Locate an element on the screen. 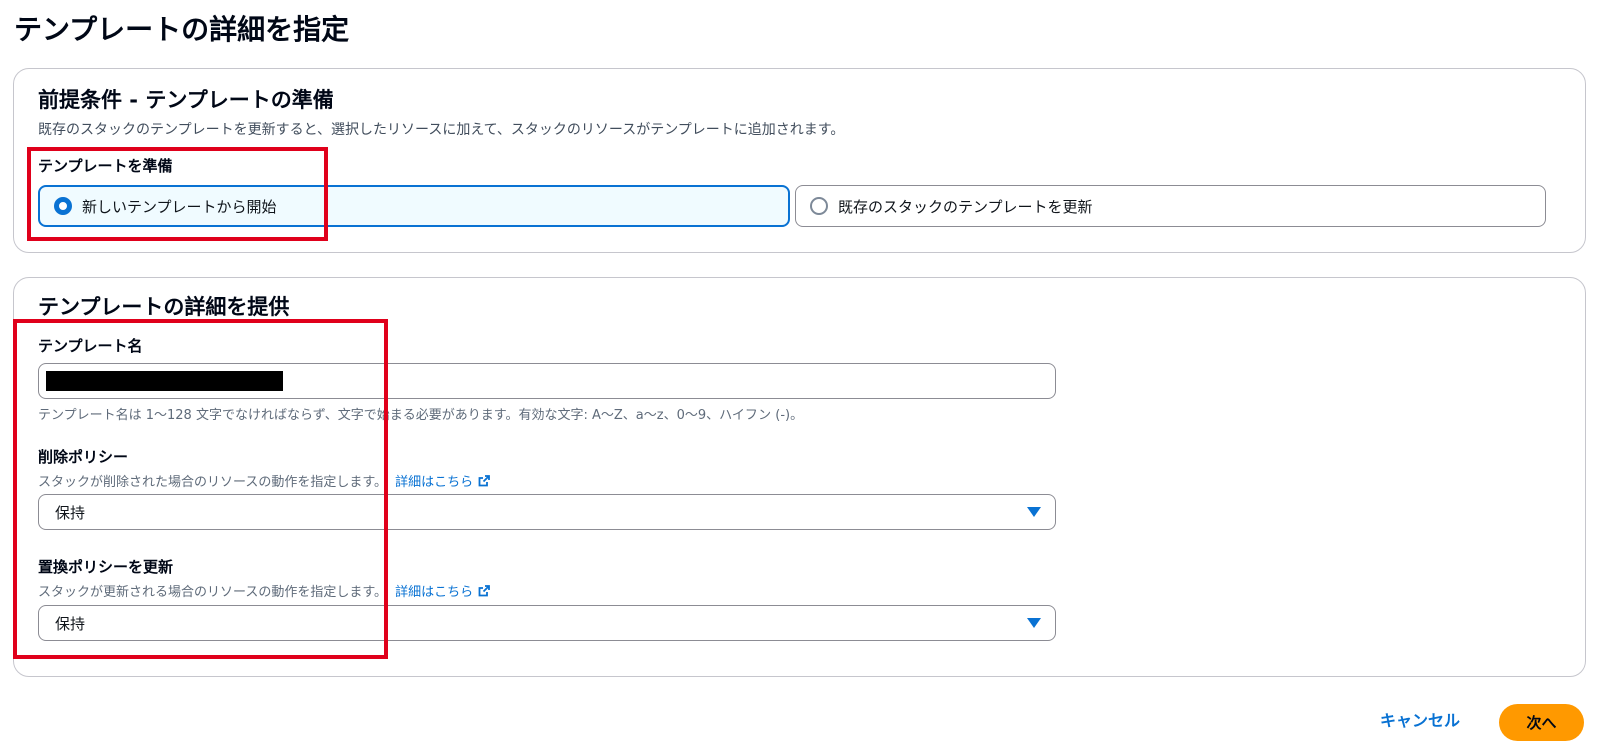 Image resolution: width=1600 pixels, height=747 pixels. deletion-policy-learn-more-link: 詳細はこちら is located at coordinates (442, 482).